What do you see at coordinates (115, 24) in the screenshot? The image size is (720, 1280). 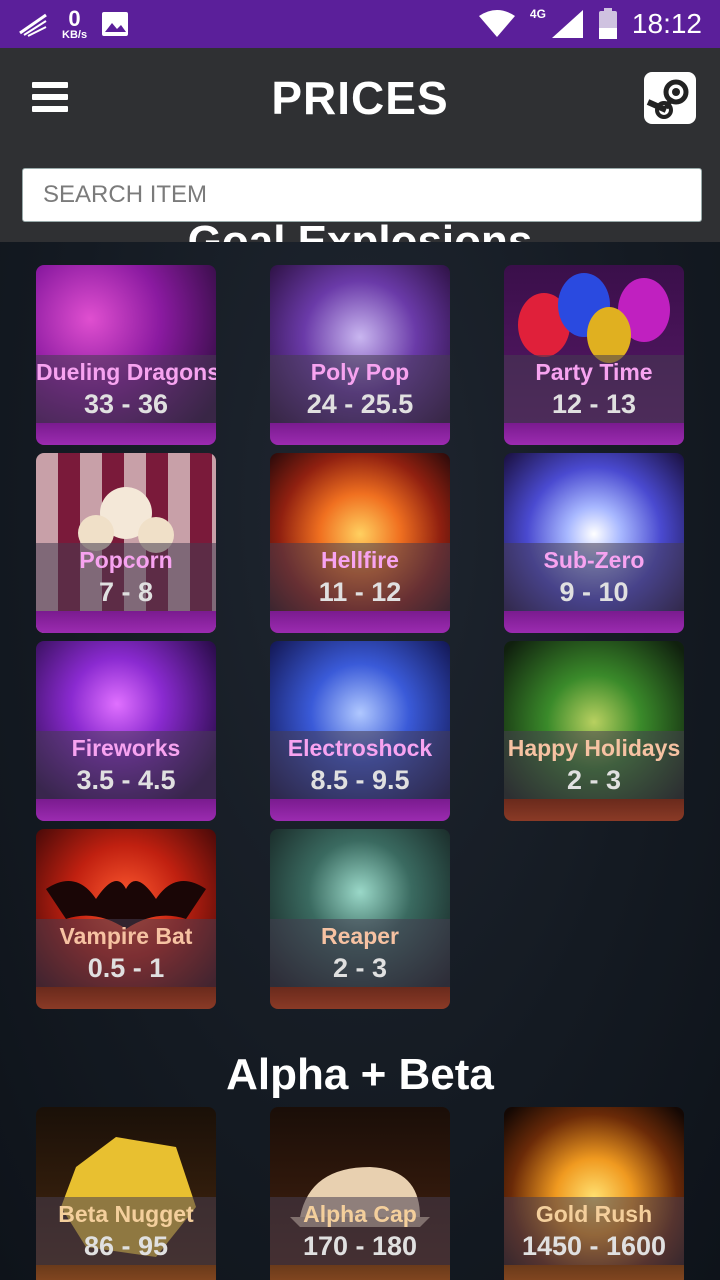 I see `image-notification-icon` at bounding box center [115, 24].